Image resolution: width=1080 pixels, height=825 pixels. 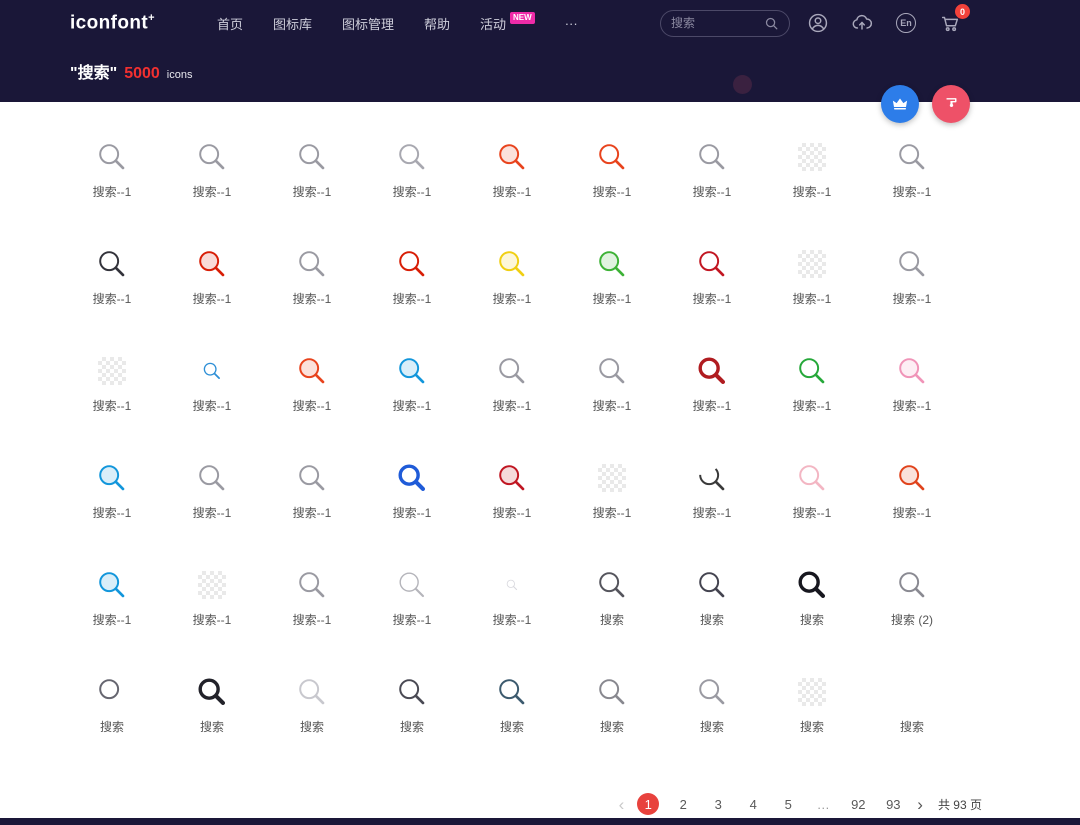 I want to click on pagination-prev: ‹, so click(x=622, y=804).